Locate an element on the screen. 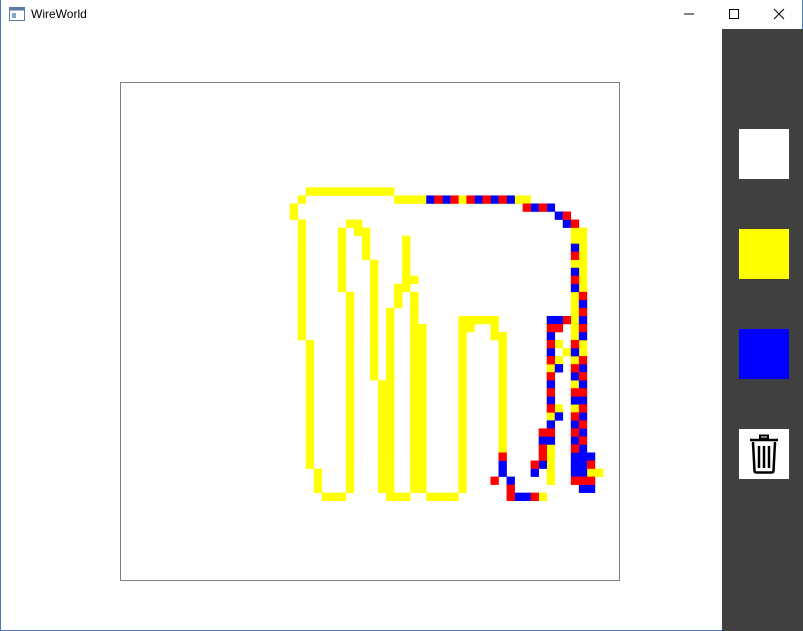 The image size is (803, 631). electron-head-tool-button is located at coordinates (764, 354).